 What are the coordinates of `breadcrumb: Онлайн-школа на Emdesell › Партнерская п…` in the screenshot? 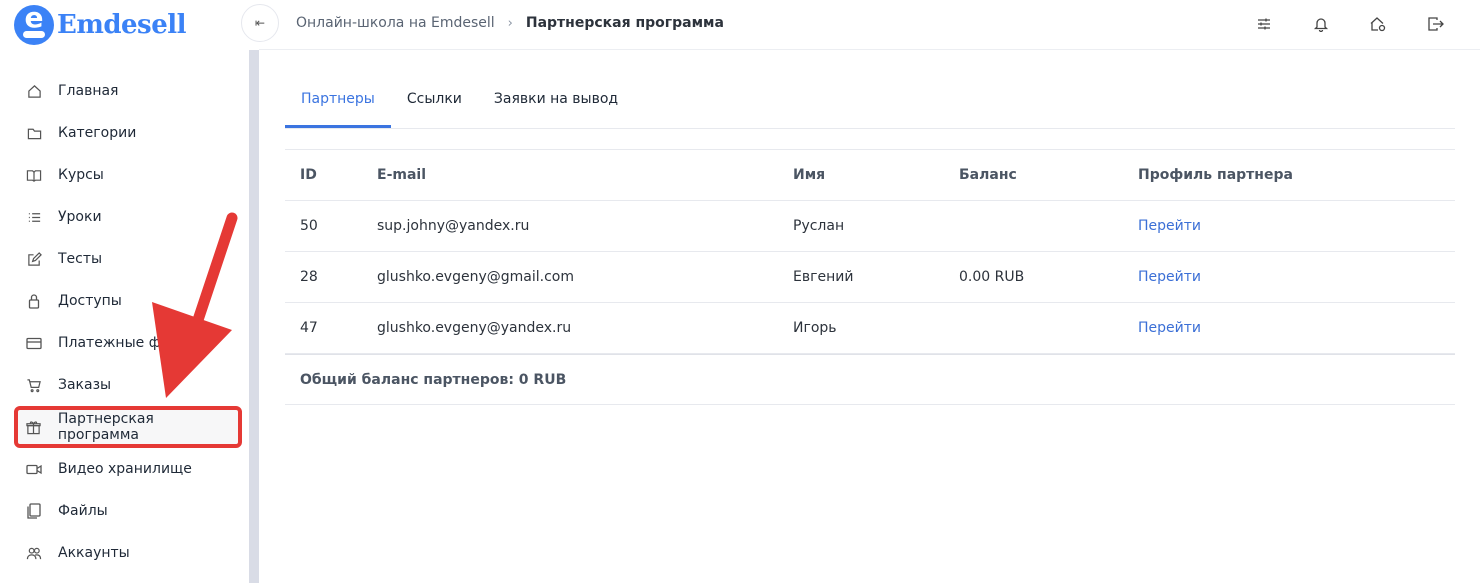 It's located at (510, 23).